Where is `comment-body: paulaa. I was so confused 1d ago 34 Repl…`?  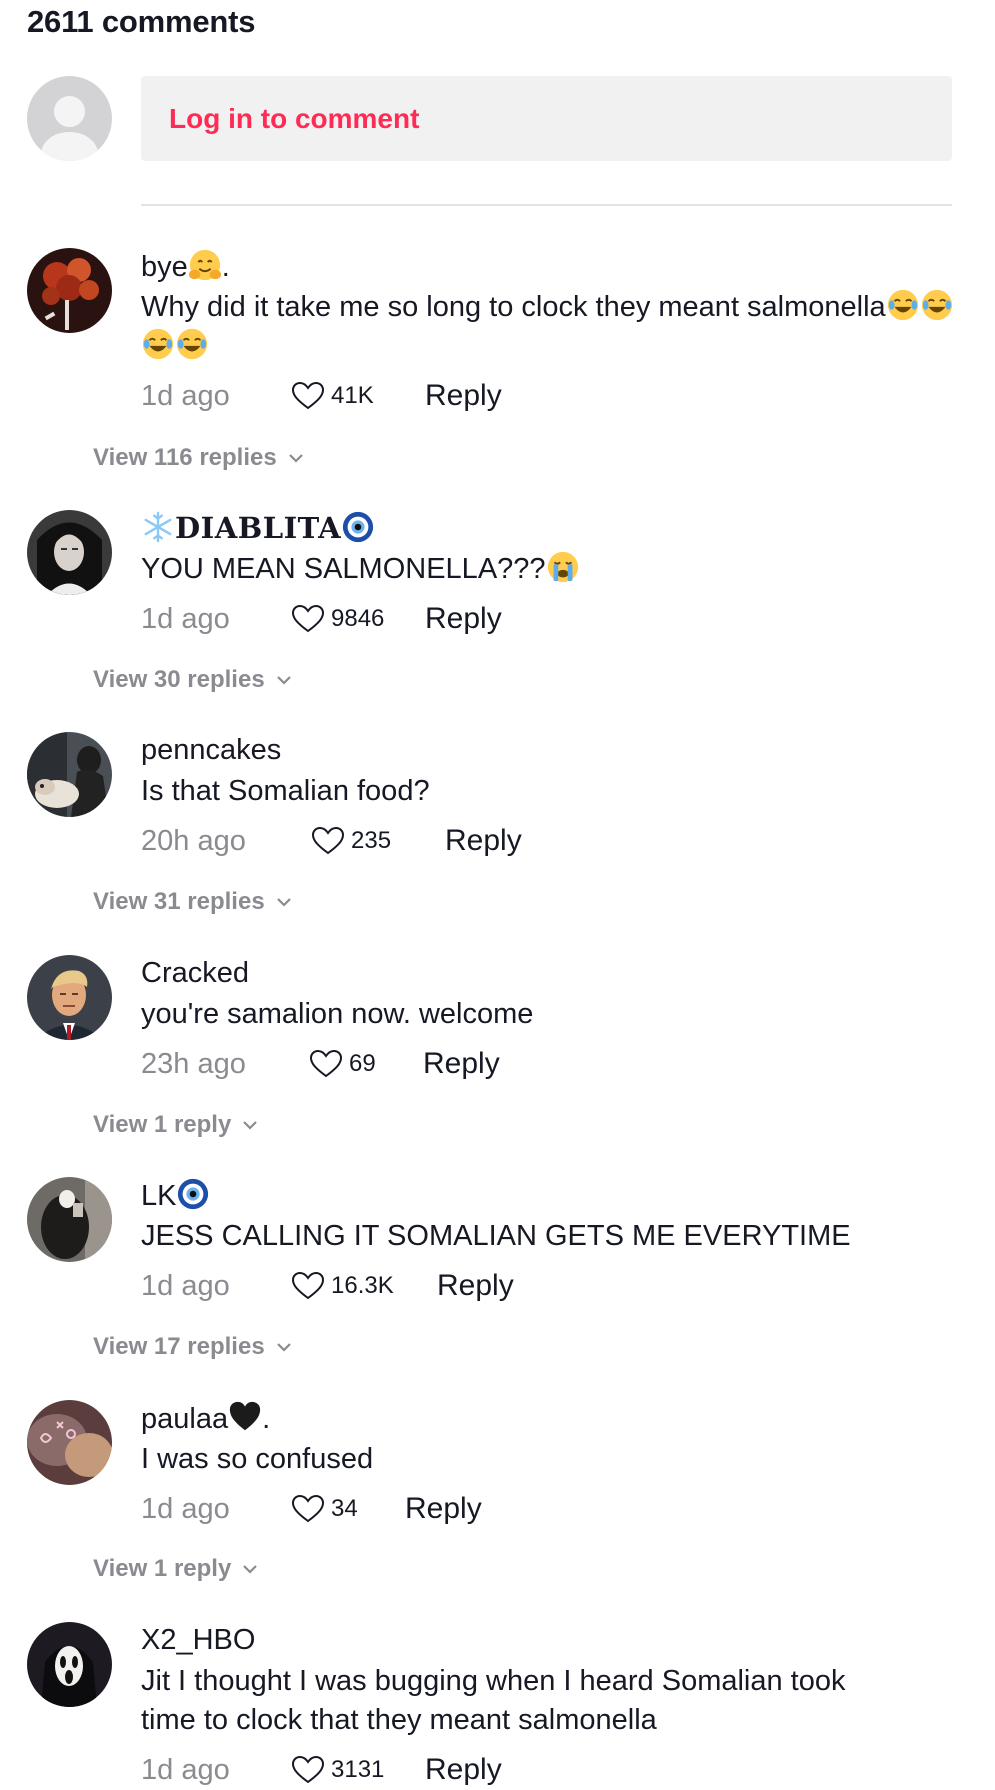
comment-body: paulaa. I was so confused 1d ago 34 Repl… is located at coordinates (551, 1464).